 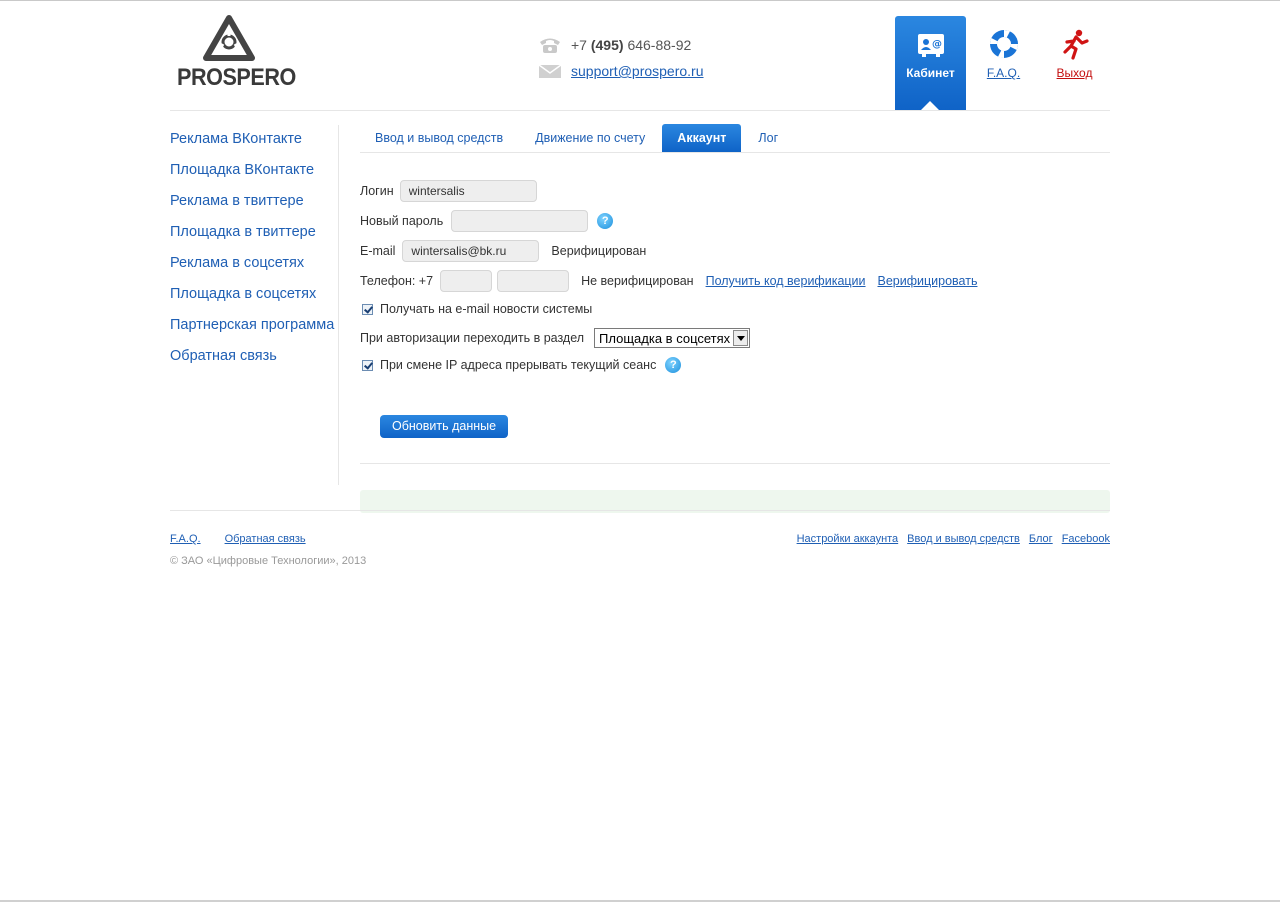 I want to click on email-label: E-mail, so click(x=378, y=251).